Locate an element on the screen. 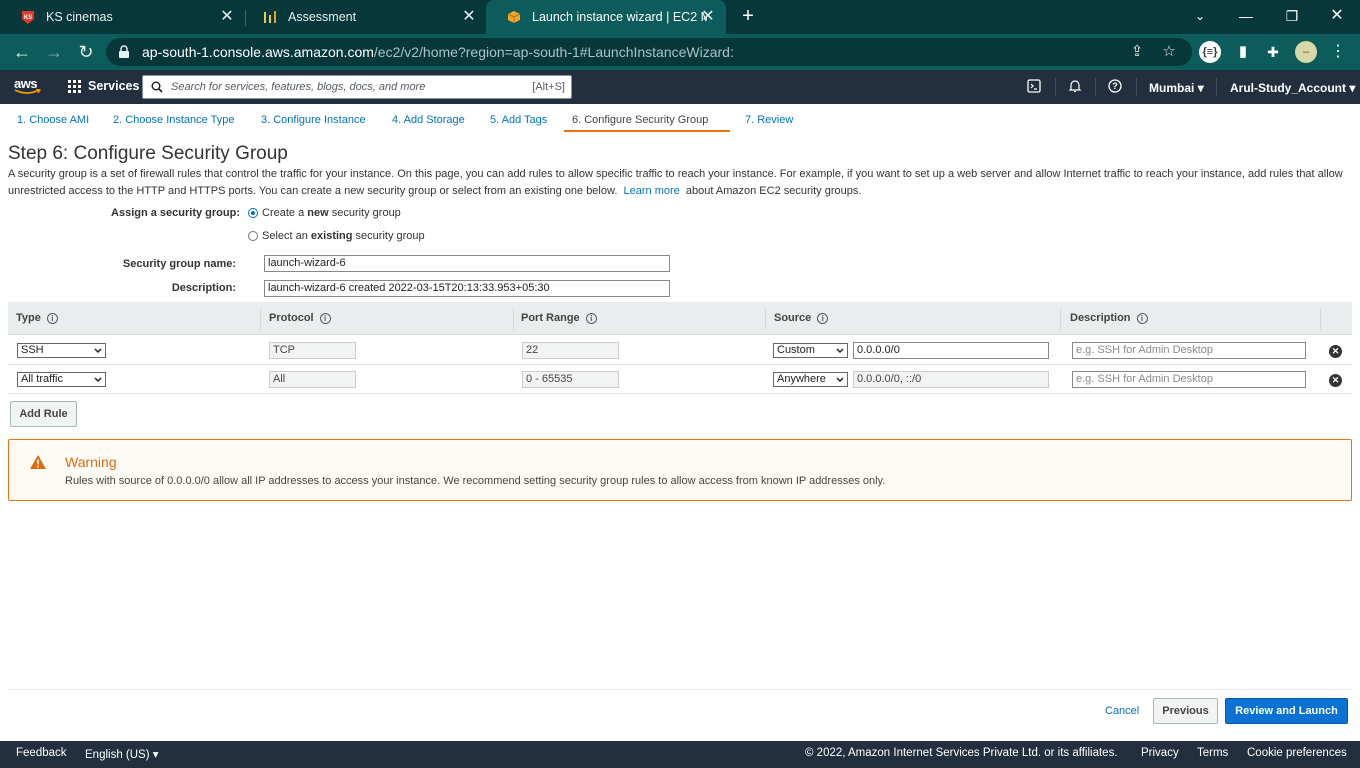 The image size is (1360, 768). back-icon: ← is located at coordinates (22, 52).